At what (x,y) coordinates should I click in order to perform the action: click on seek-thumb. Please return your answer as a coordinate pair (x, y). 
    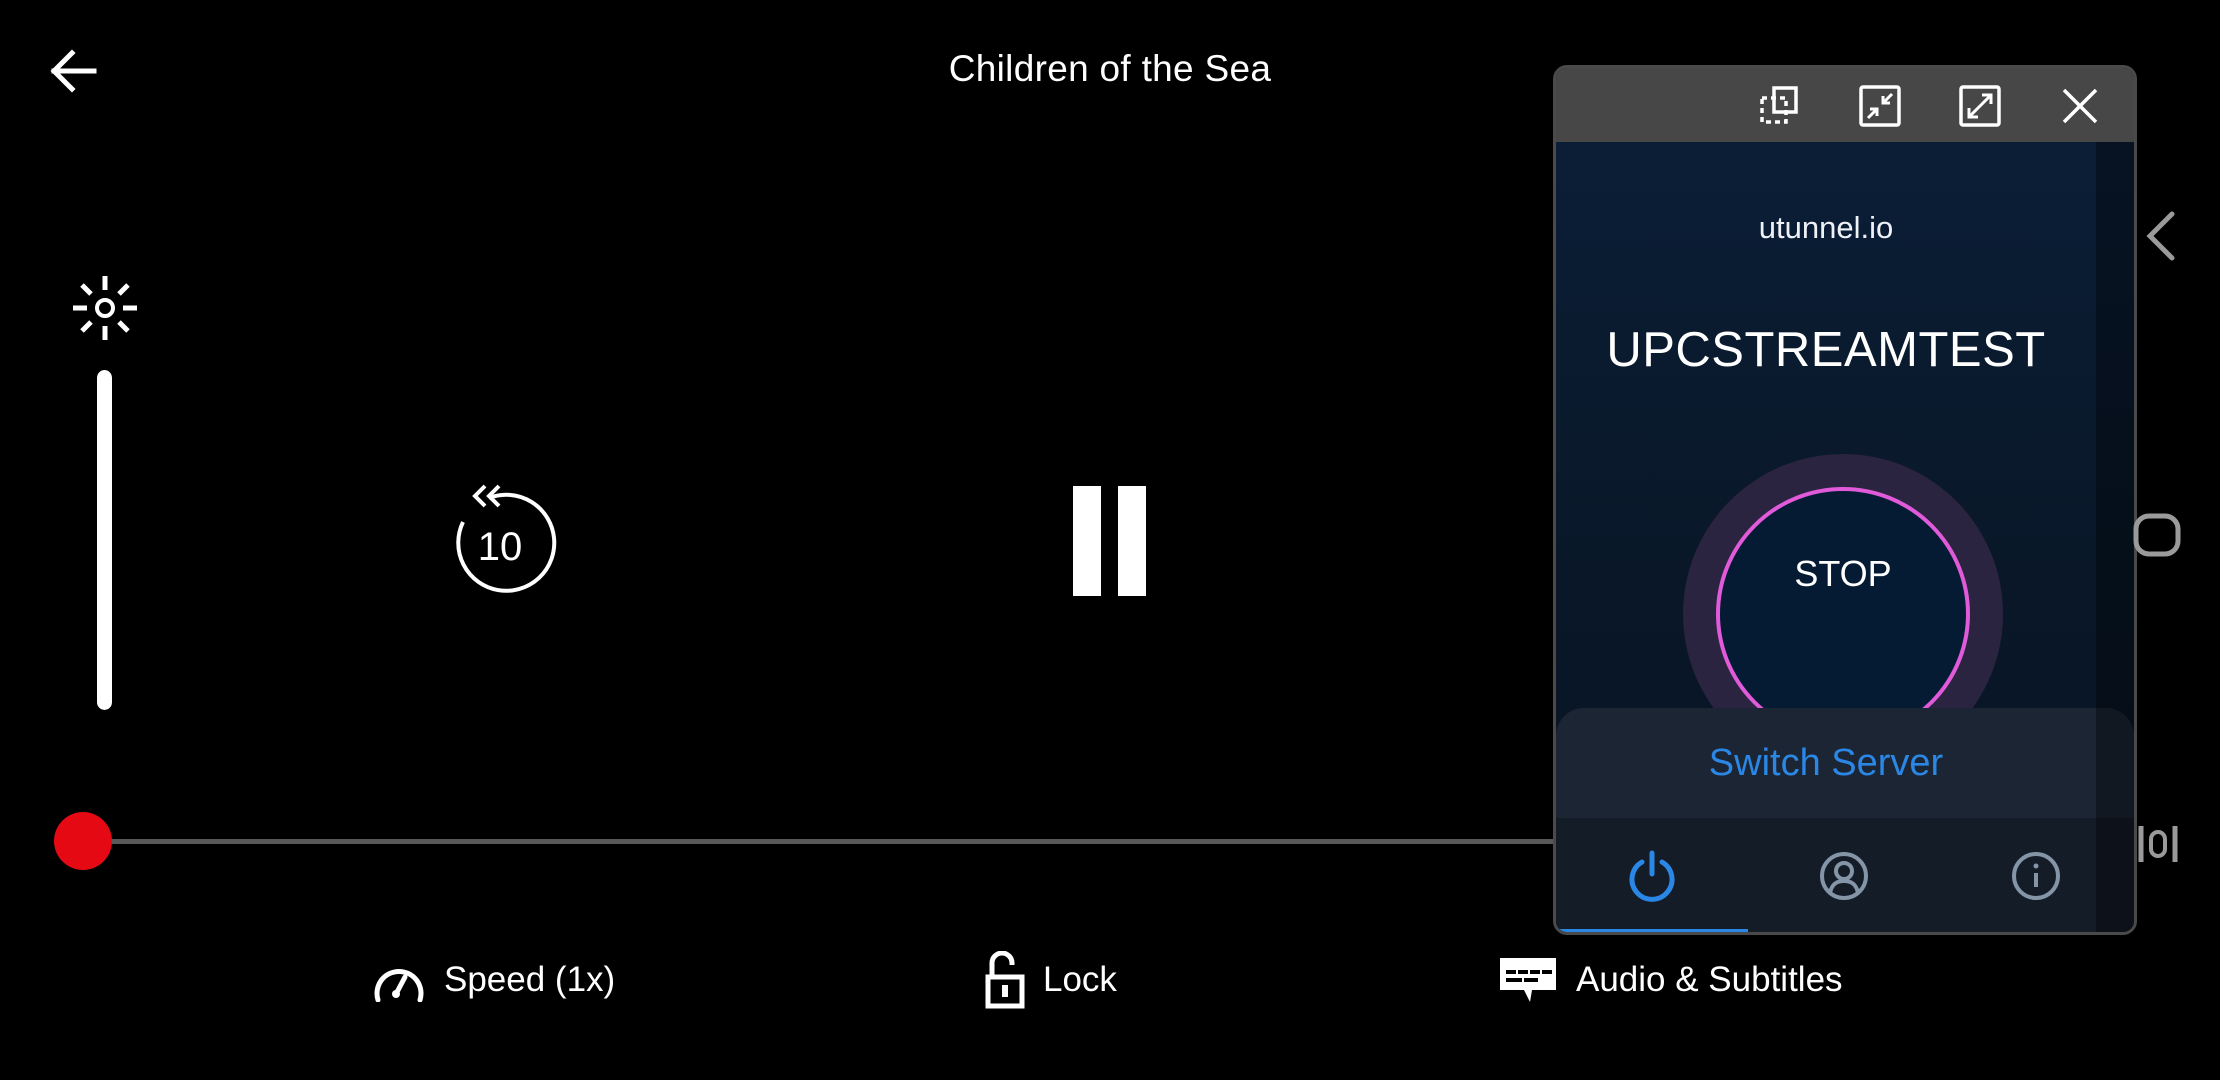
    Looking at the image, I should click on (83, 841).